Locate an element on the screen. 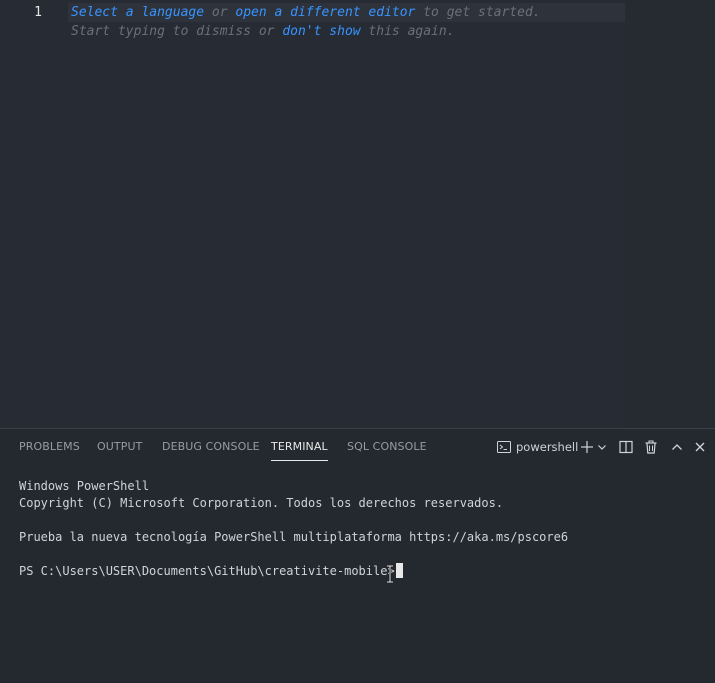 The image size is (715, 683). chevron-up-icon is located at coordinates (677, 447).